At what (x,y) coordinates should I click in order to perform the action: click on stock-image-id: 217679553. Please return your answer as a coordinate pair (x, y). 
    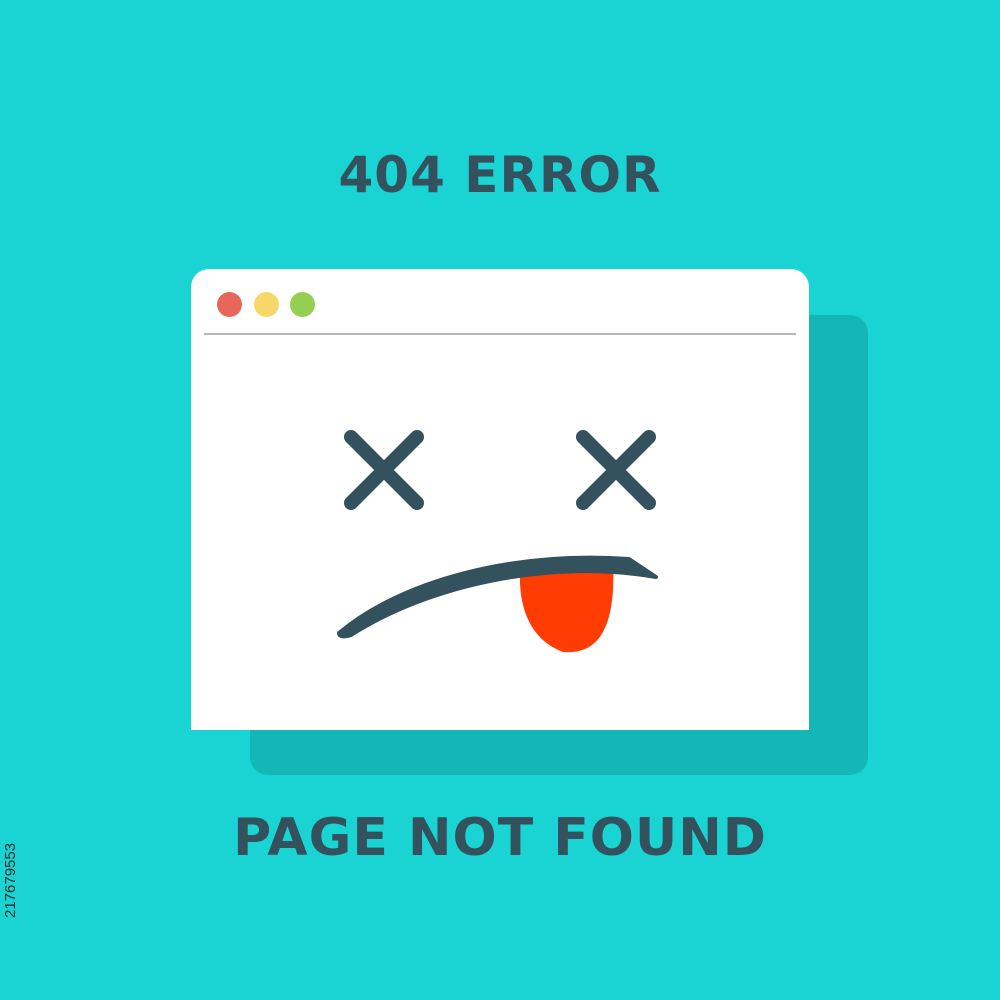
    Looking at the image, I should click on (10, 880).